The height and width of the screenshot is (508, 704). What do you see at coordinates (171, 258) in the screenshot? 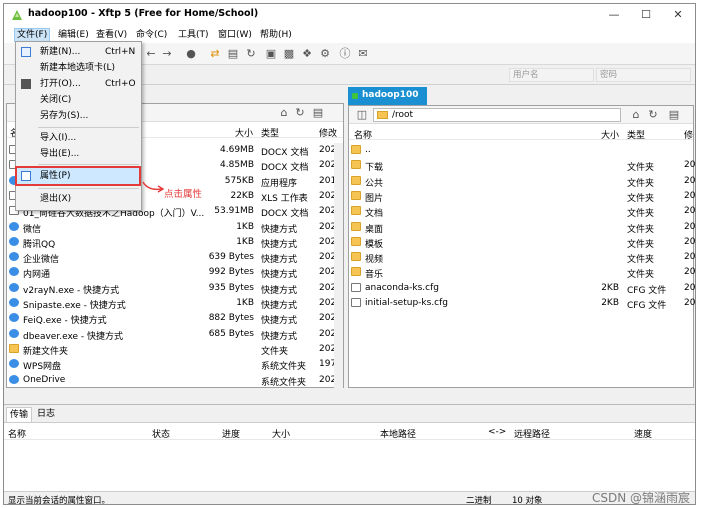
I see `file-row: 企业微信 639 Bytes 快捷方式 202` at bounding box center [171, 258].